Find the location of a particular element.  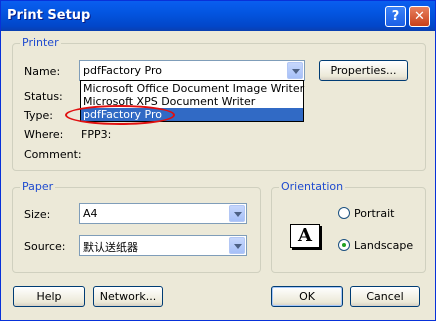

name-label: Name: is located at coordinates (42, 71).